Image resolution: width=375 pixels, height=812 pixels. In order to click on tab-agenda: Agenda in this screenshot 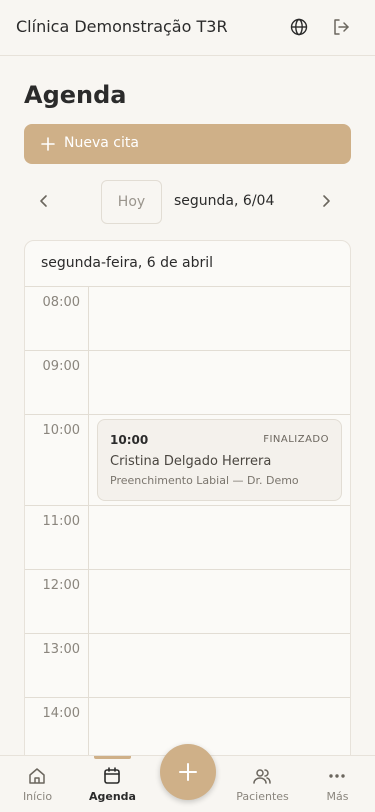, I will do `click(112, 784)`.